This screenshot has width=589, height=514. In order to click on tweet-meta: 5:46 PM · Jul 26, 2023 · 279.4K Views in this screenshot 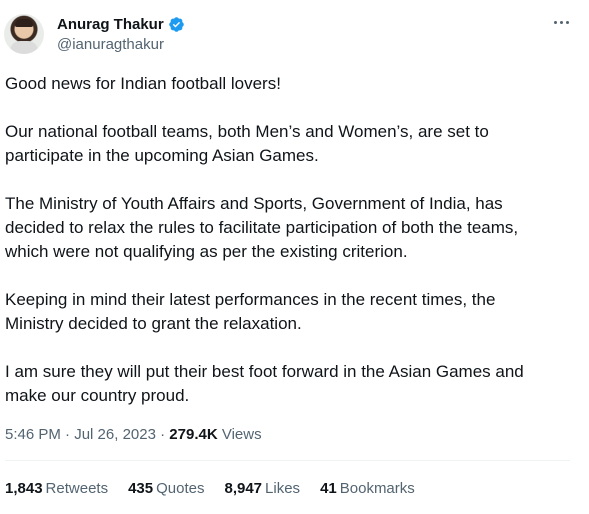, I will do `click(133, 434)`.